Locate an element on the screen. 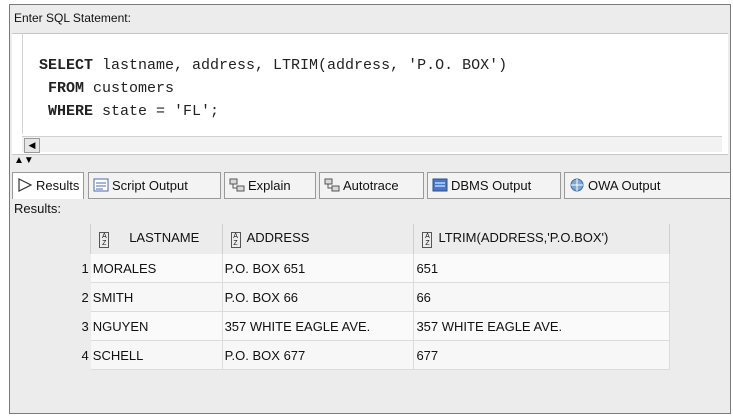 Image resolution: width=733 pixels, height=416 pixels. tab-results-label: Results is located at coordinates (58, 185).